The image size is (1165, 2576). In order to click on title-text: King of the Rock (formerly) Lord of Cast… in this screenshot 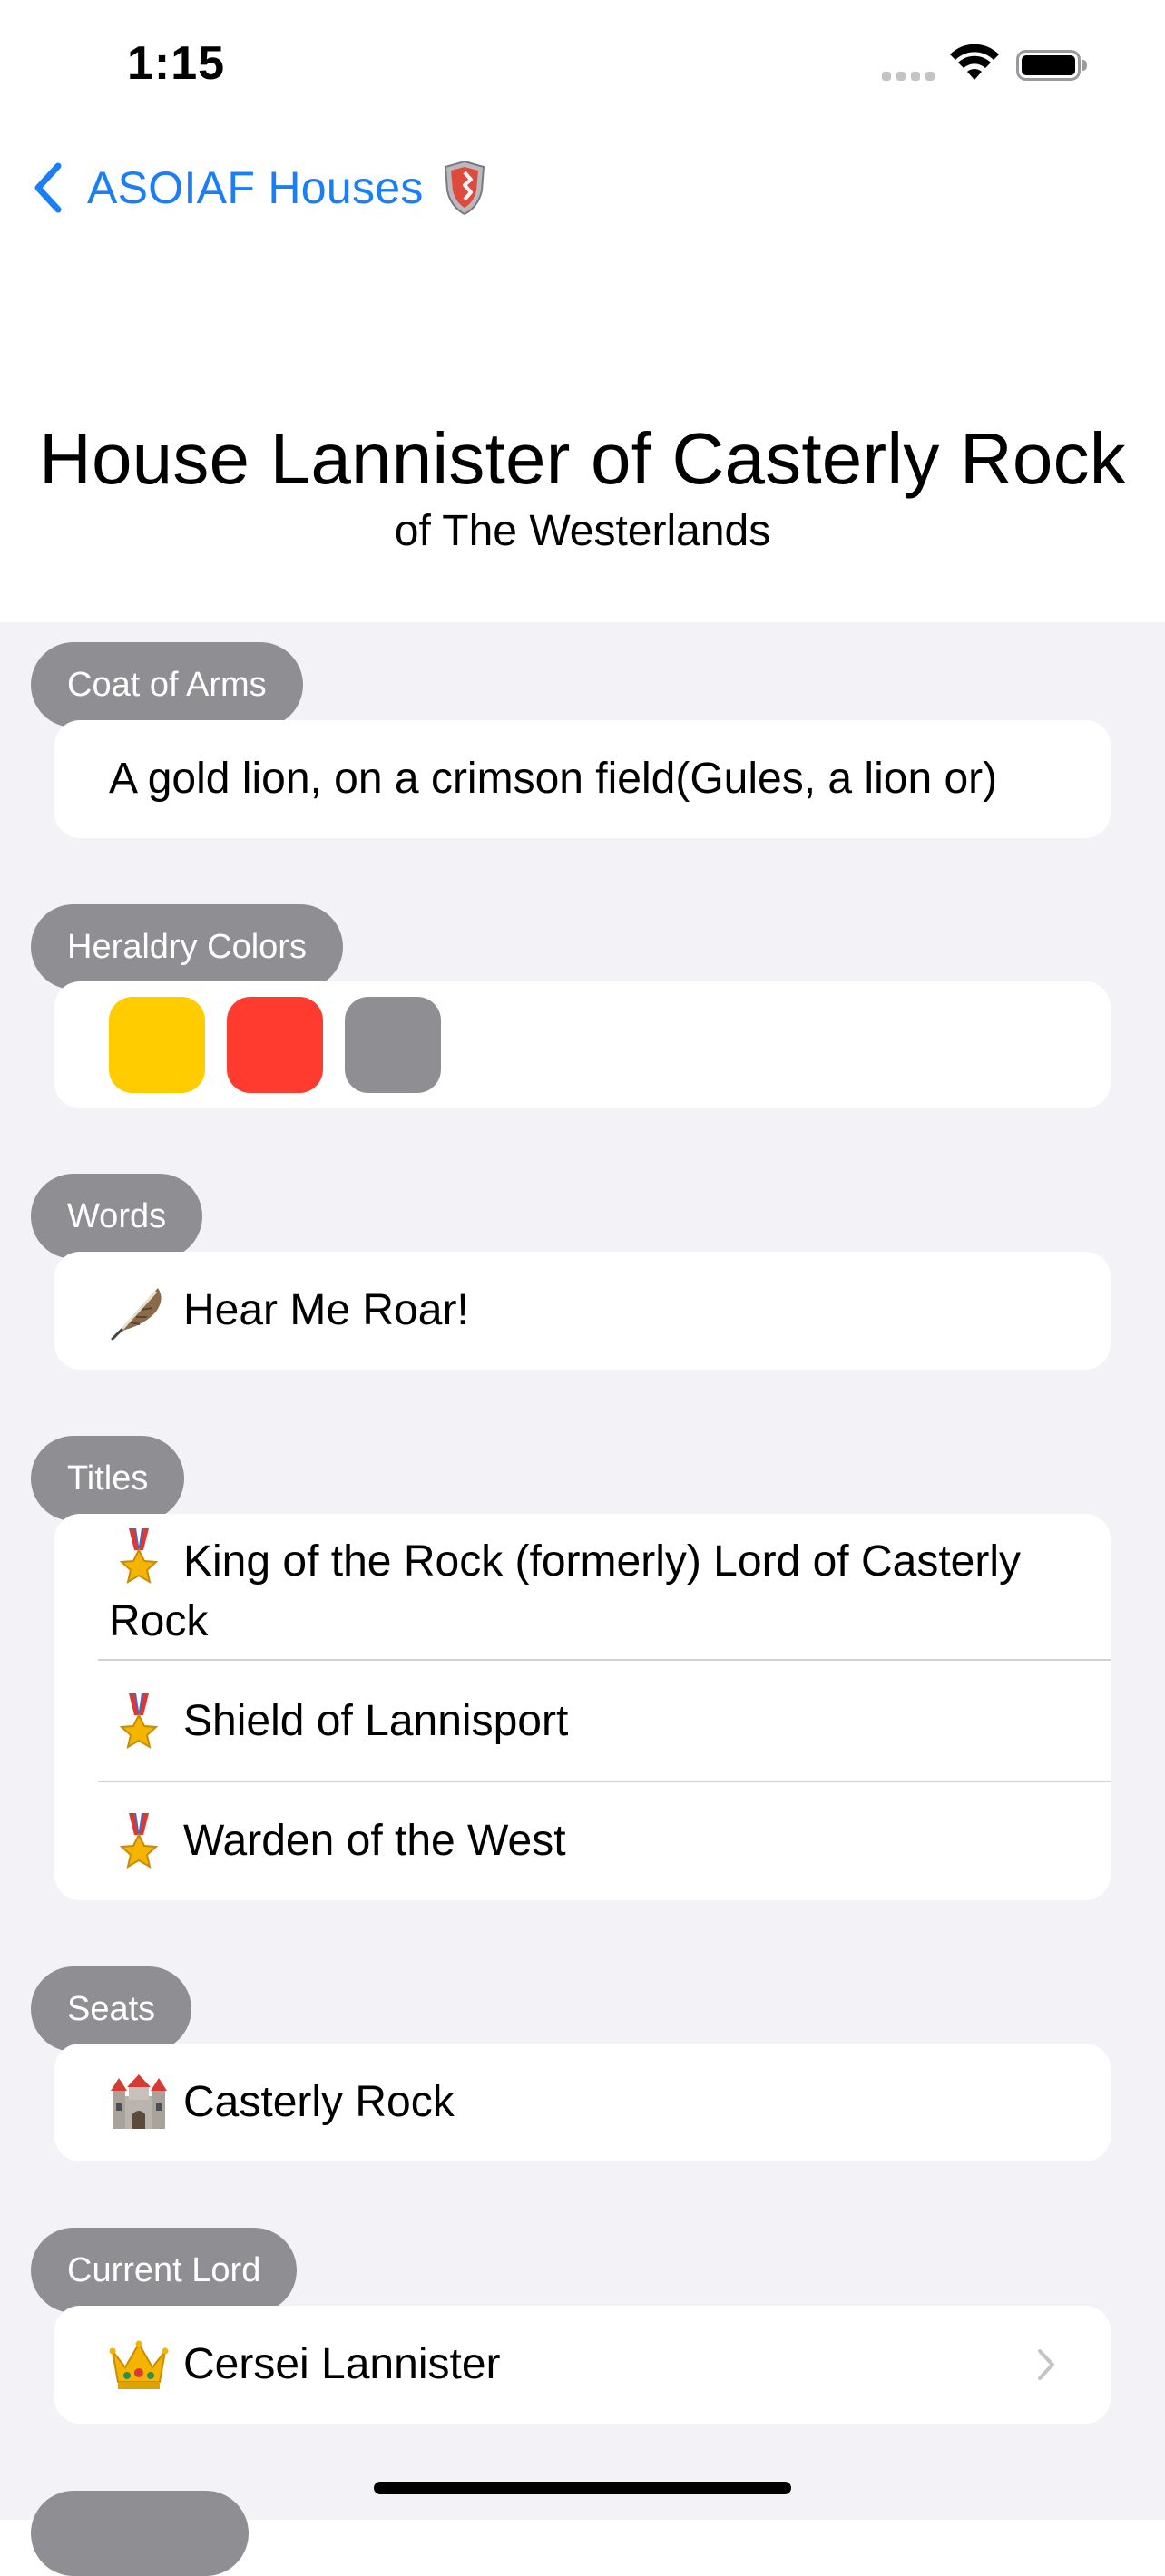, I will do `click(565, 1591)`.